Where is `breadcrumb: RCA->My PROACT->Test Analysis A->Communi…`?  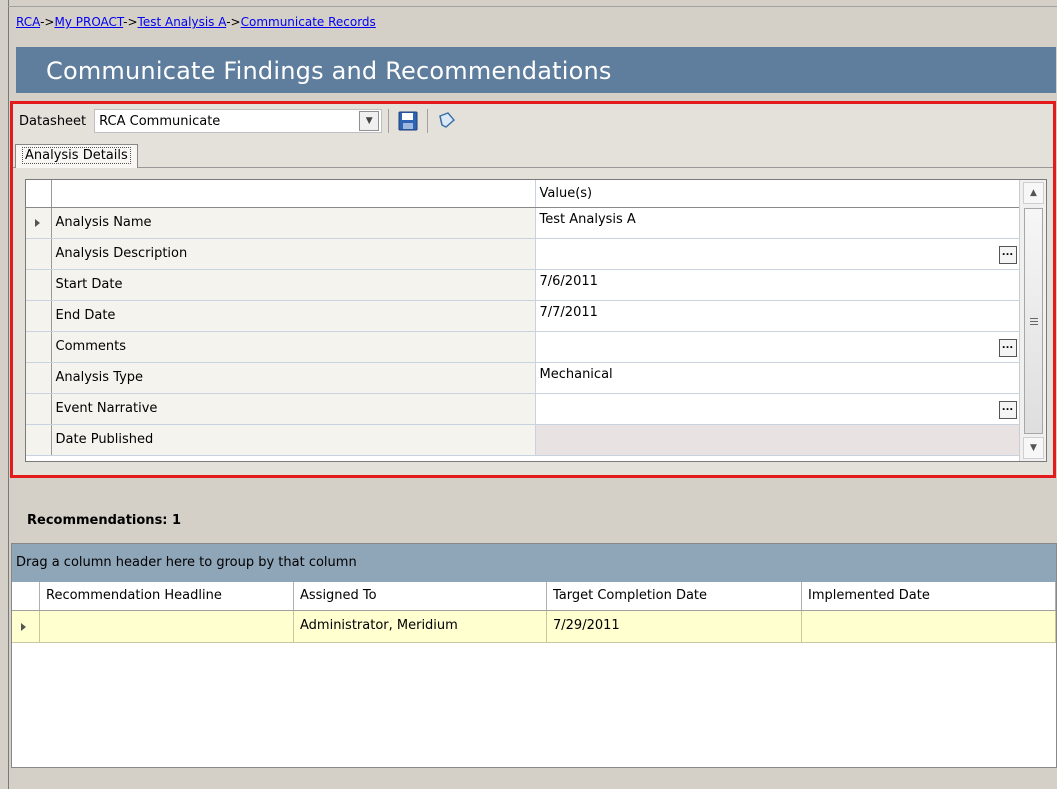 breadcrumb: RCA->My PROACT->Test Analysis A->Communi… is located at coordinates (196, 22).